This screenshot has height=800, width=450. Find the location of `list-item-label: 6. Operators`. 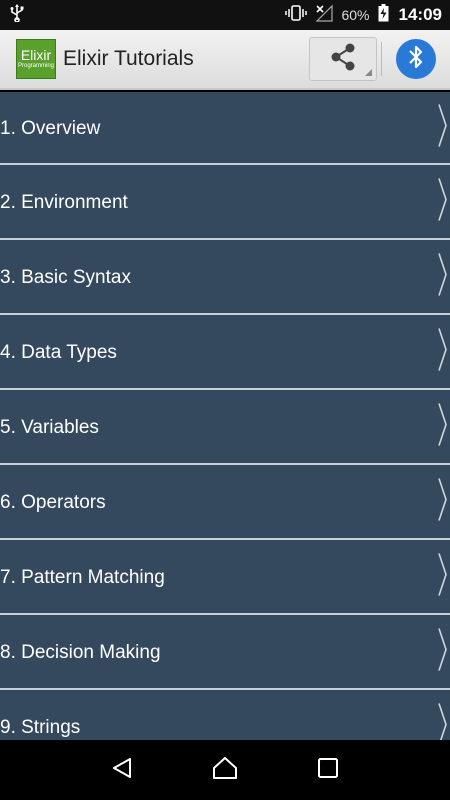

list-item-label: 6. Operators is located at coordinates (53, 502).